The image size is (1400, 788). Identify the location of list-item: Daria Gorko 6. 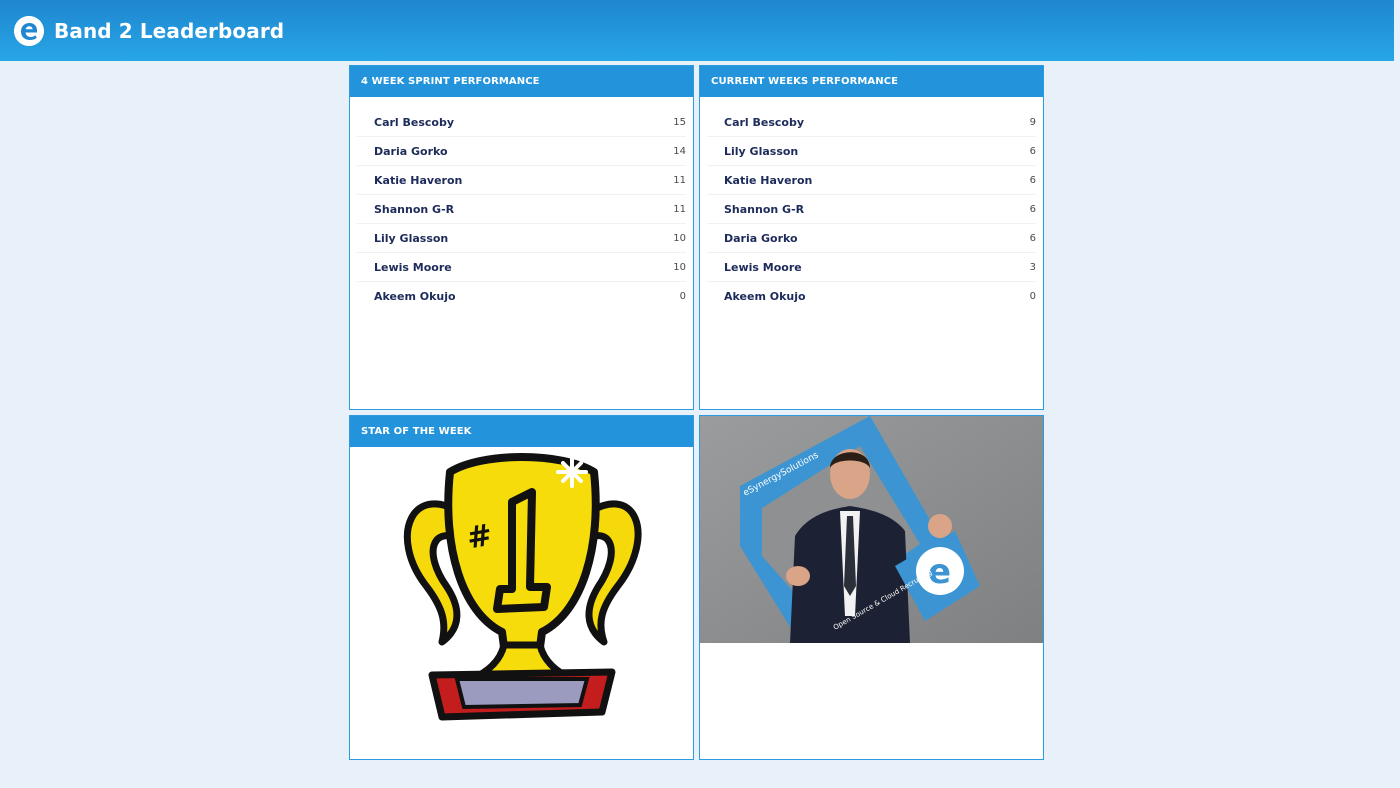
(871, 238).